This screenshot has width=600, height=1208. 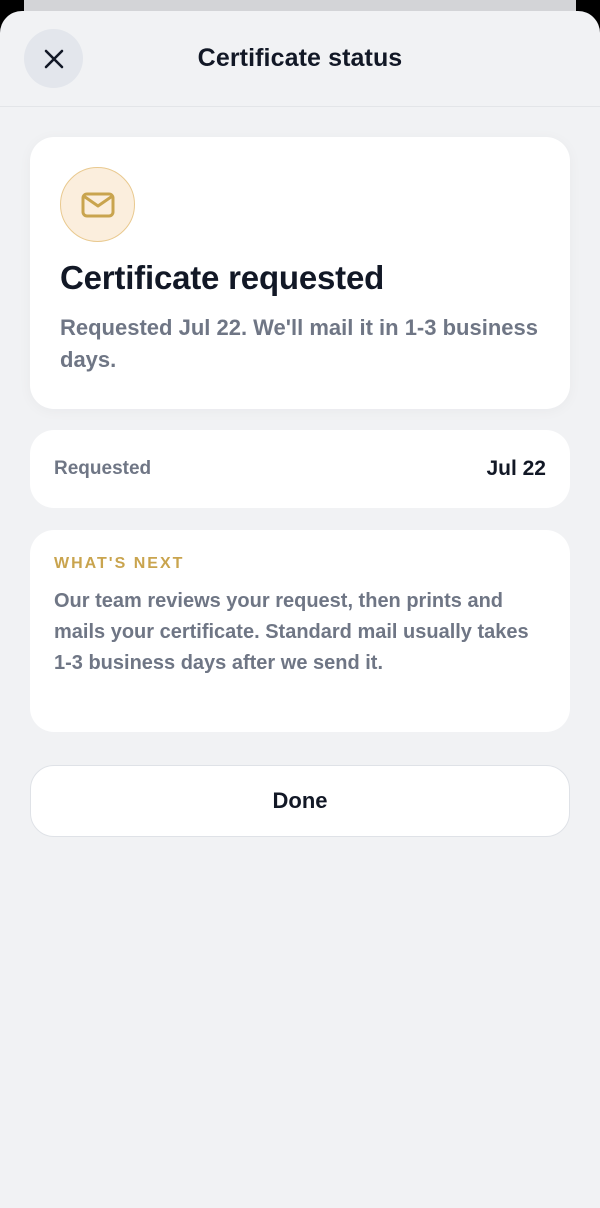 I want to click on done-button: Done, so click(x=300, y=801).